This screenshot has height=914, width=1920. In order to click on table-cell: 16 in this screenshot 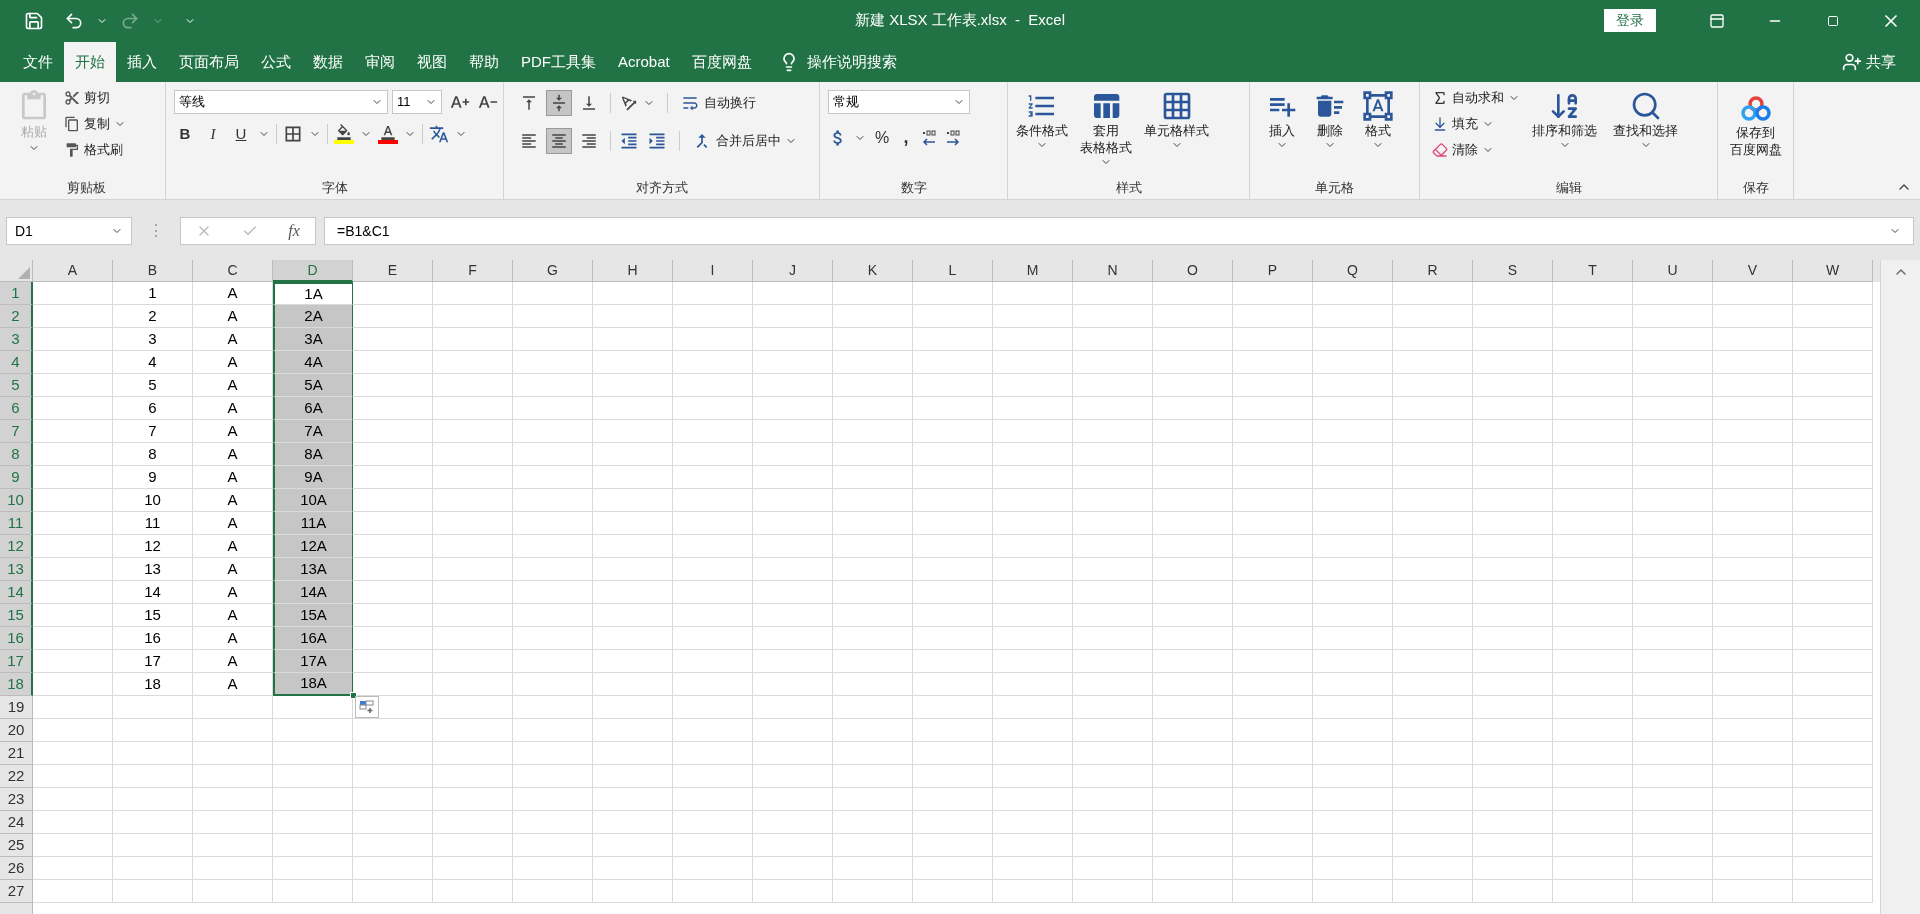, I will do `click(153, 638)`.